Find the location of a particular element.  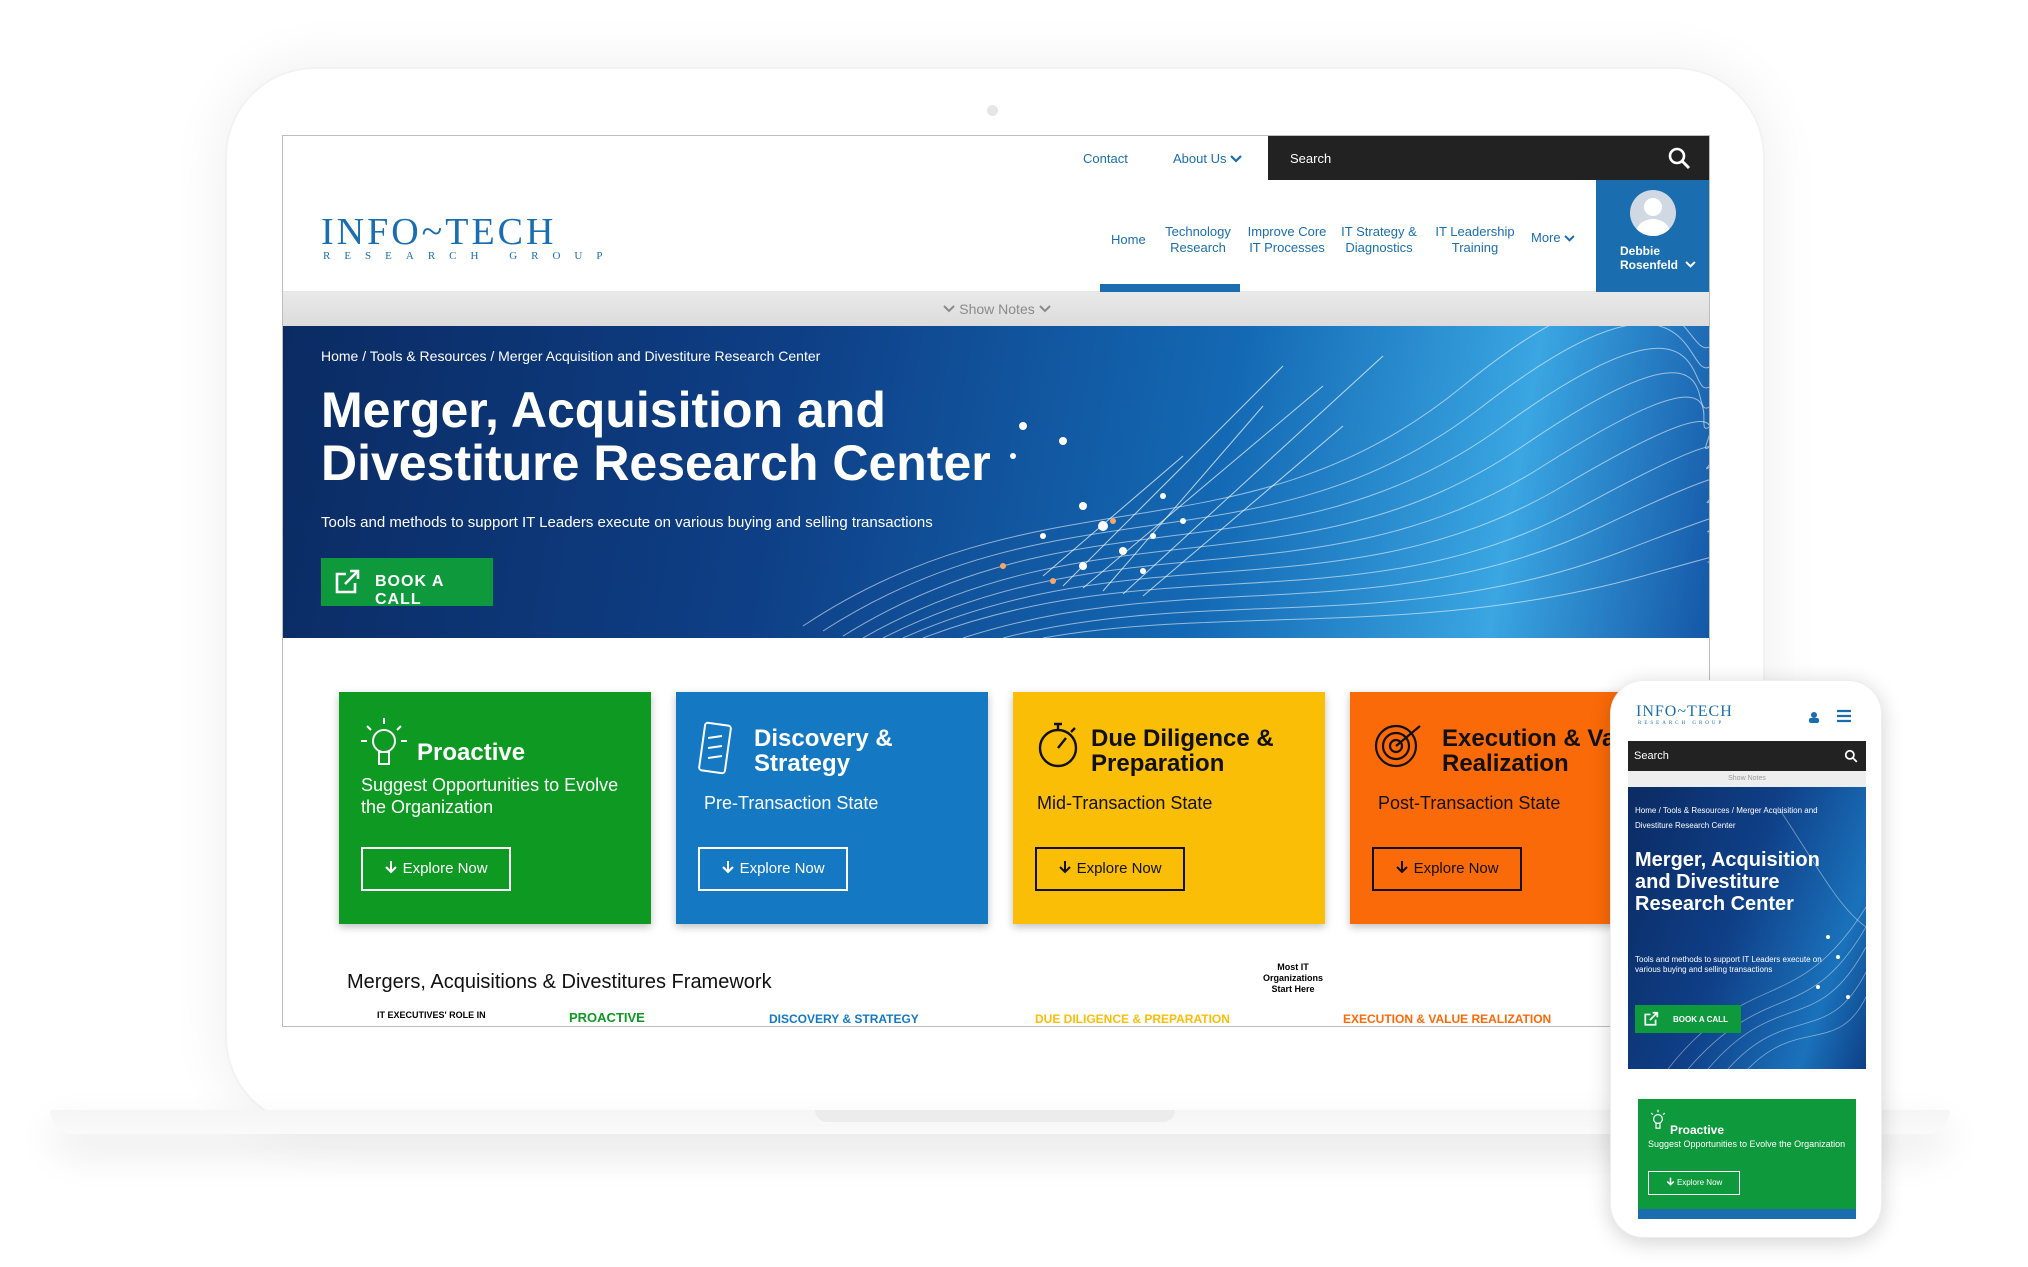

phone-book-a-call-button: BOOK A CALL is located at coordinates (1688, 1019).